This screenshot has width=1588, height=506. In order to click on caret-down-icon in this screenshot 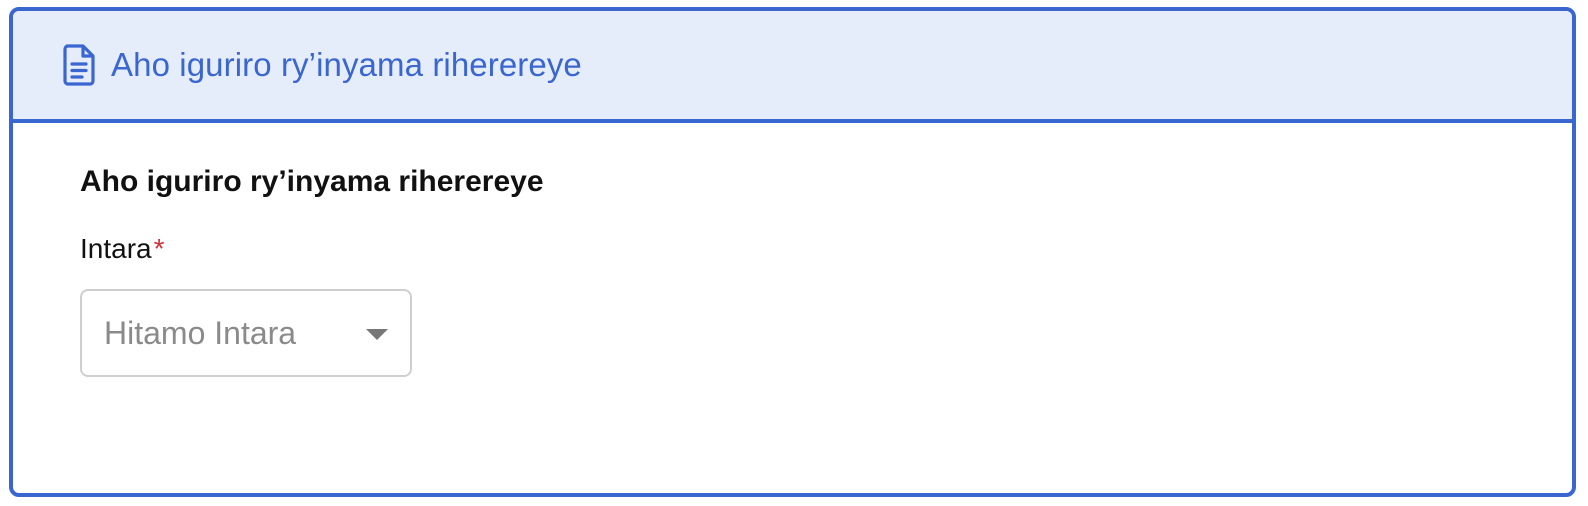, I will do `click(377, 334)`.